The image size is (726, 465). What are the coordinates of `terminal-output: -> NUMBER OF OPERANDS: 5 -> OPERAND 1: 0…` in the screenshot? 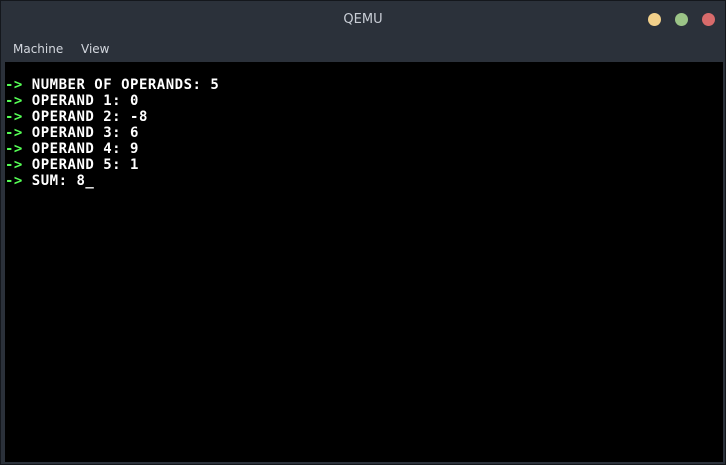 It's located at (112, 133).